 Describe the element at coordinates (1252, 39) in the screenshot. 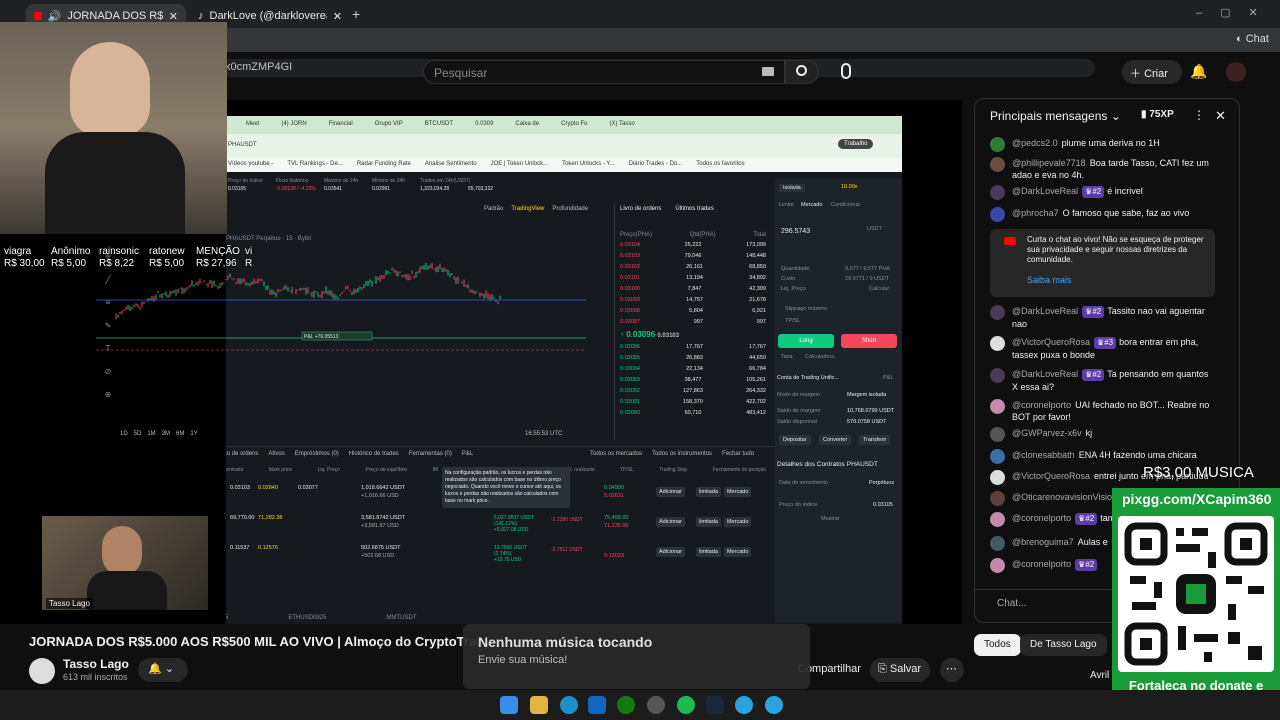

I see `copilot-chat-button: ◐ Chat` at that location.